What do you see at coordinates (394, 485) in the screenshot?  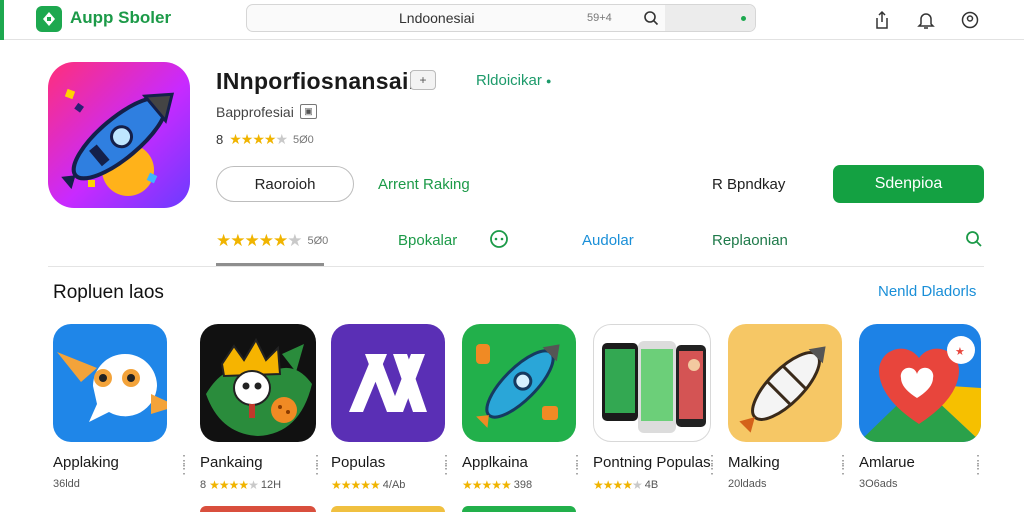 I see `app-card-meta-text: 4/Ab` at bounding box center [394, 485].